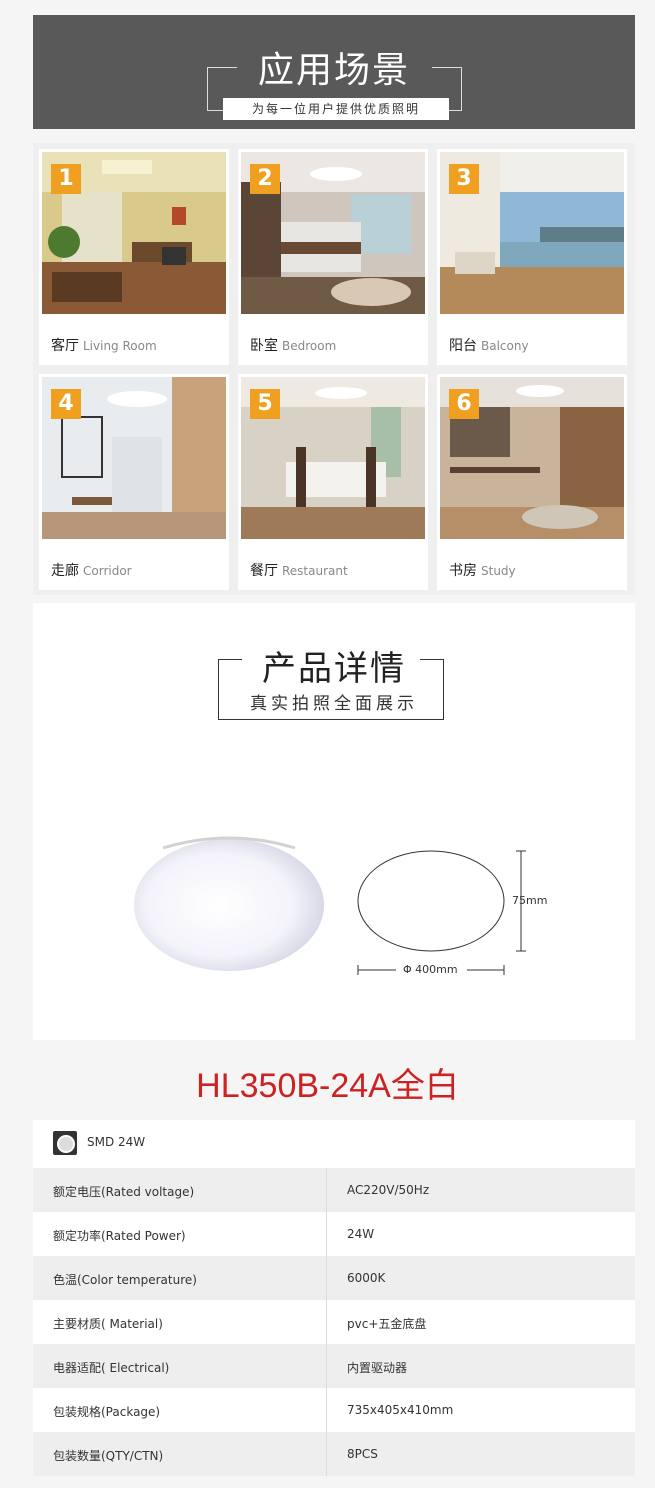  Describe the element at coordinates (377, 1368) in the screenshot. I see `spec-value: 内置驱动器` at that location.